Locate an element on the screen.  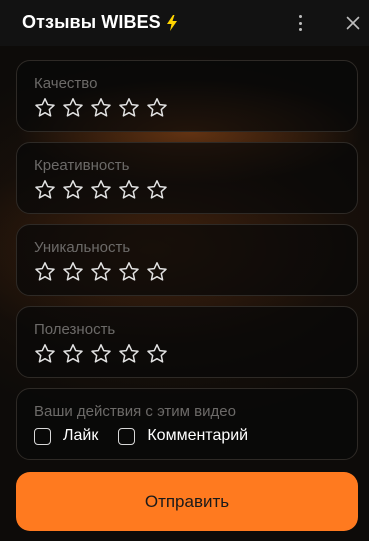
lightning-icon is located at coordinates (172, 22).